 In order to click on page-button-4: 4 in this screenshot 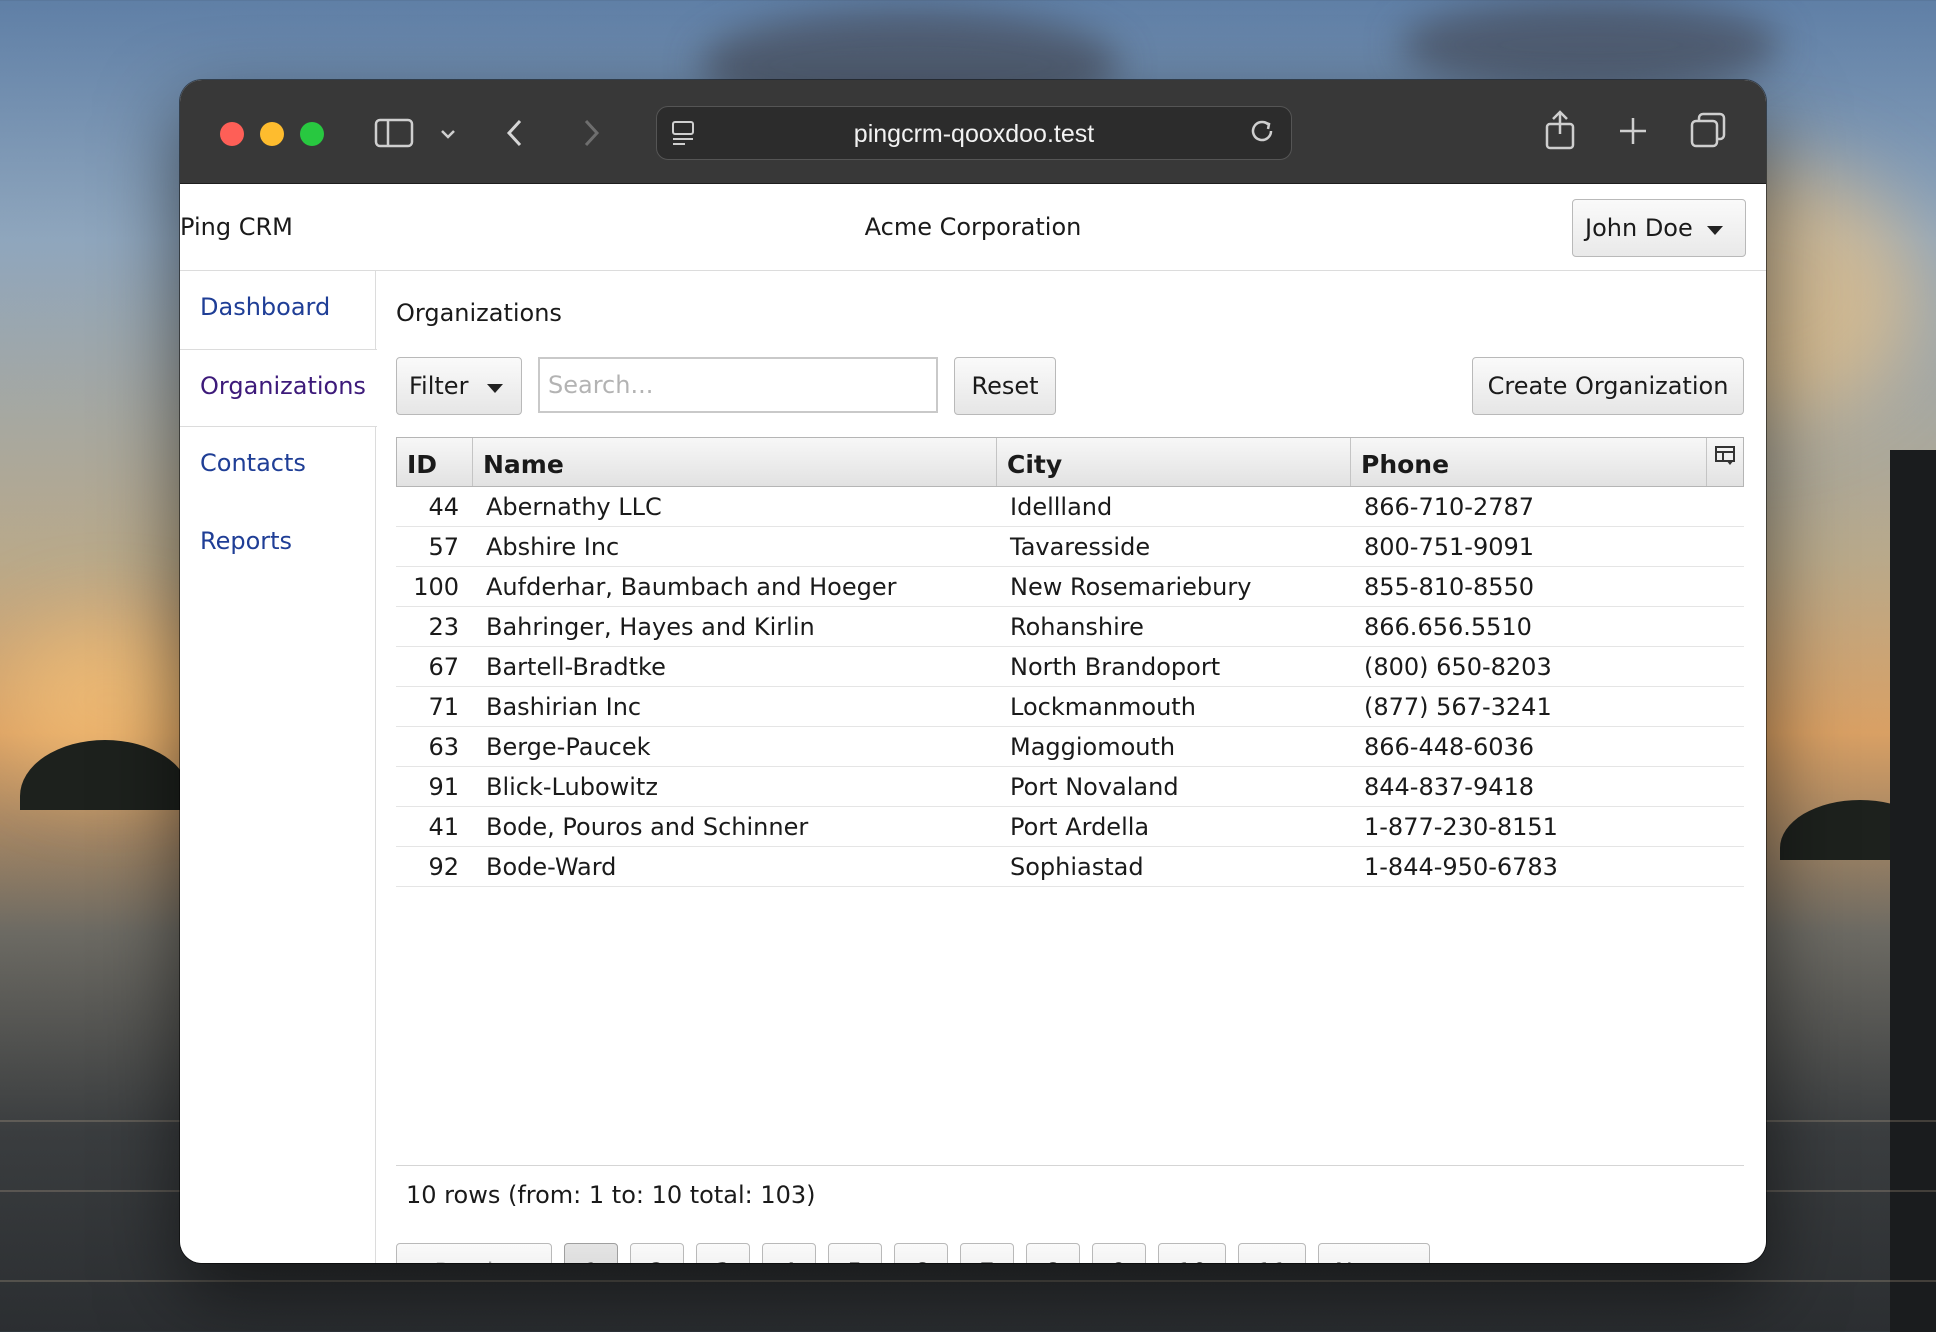, I will do `click(789, 1253)`.